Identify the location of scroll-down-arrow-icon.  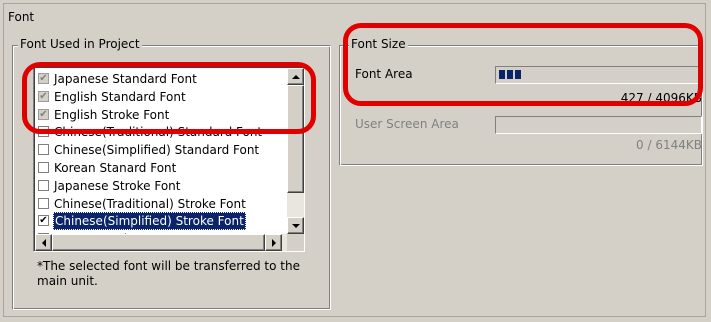
(295, 225).